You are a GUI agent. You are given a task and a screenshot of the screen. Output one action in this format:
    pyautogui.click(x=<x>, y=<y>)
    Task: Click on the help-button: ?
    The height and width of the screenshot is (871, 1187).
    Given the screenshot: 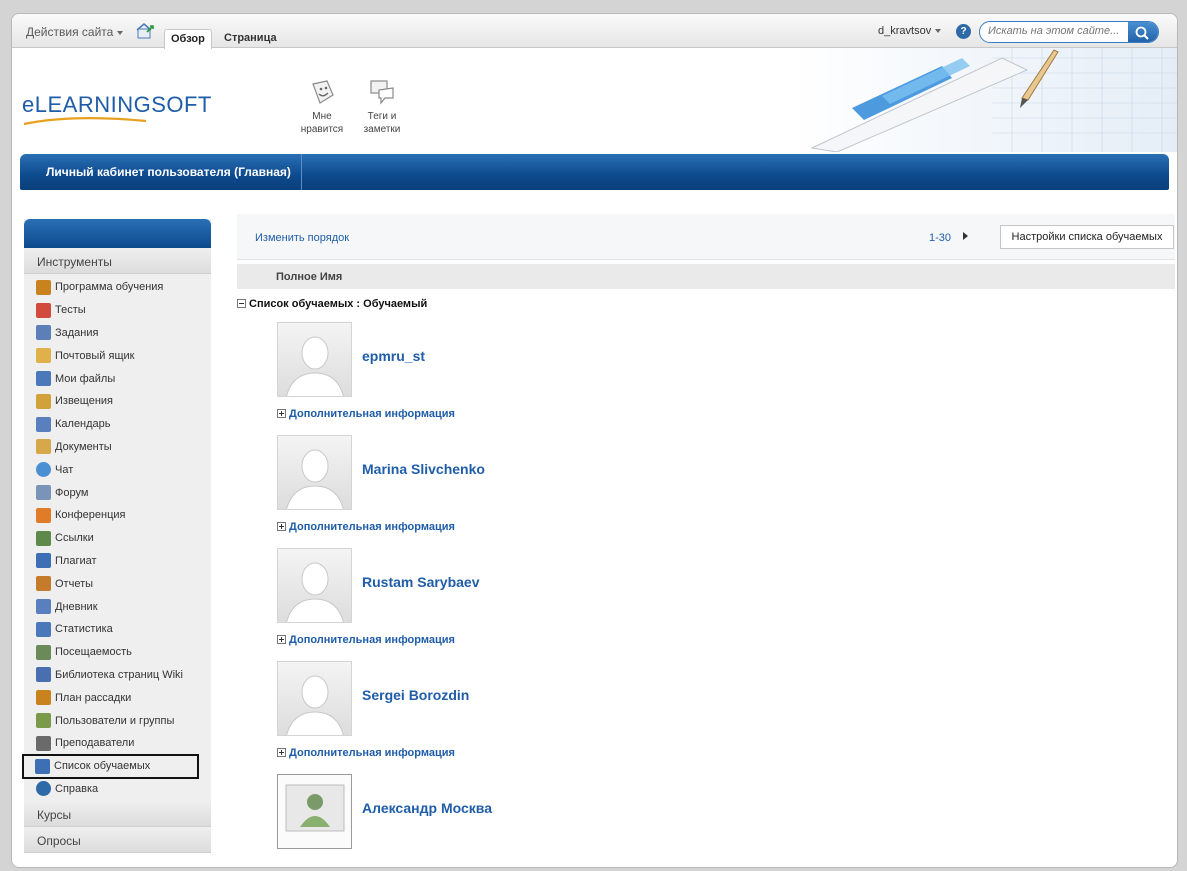 What is the action you would take?
    pyautogui.click(x=963, y=31)
    